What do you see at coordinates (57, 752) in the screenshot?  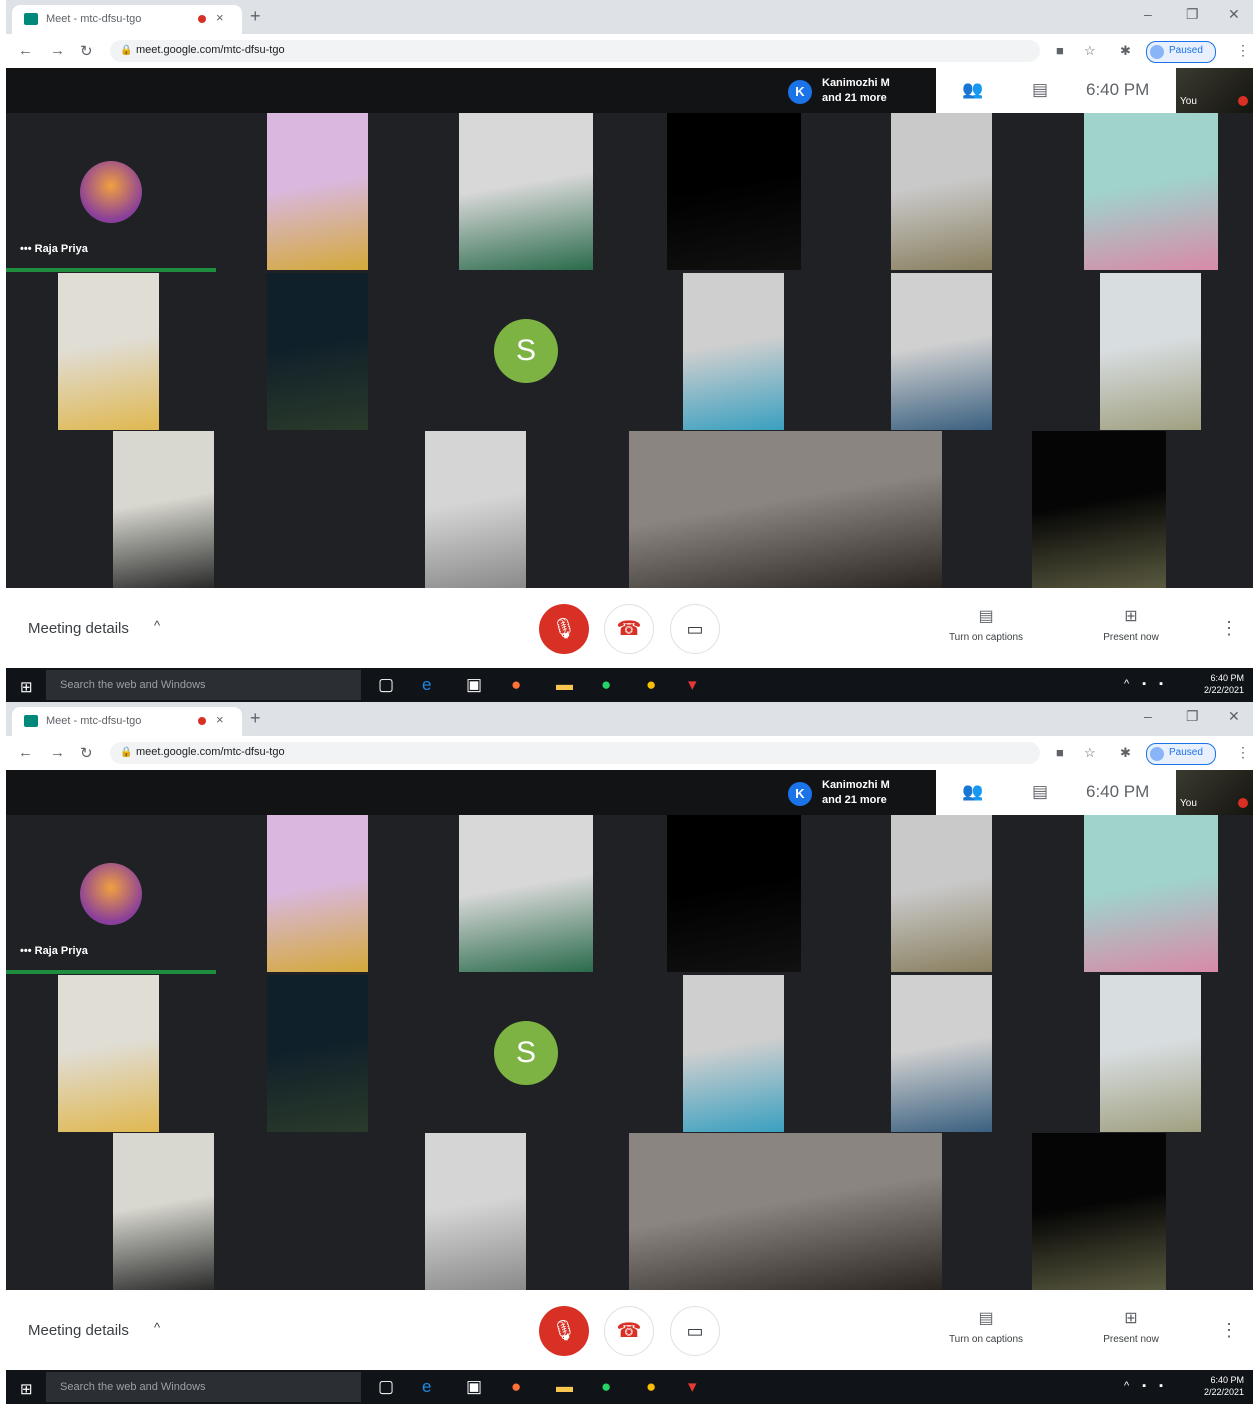 I see `forward-button: →` at bounding box center [57, 752].